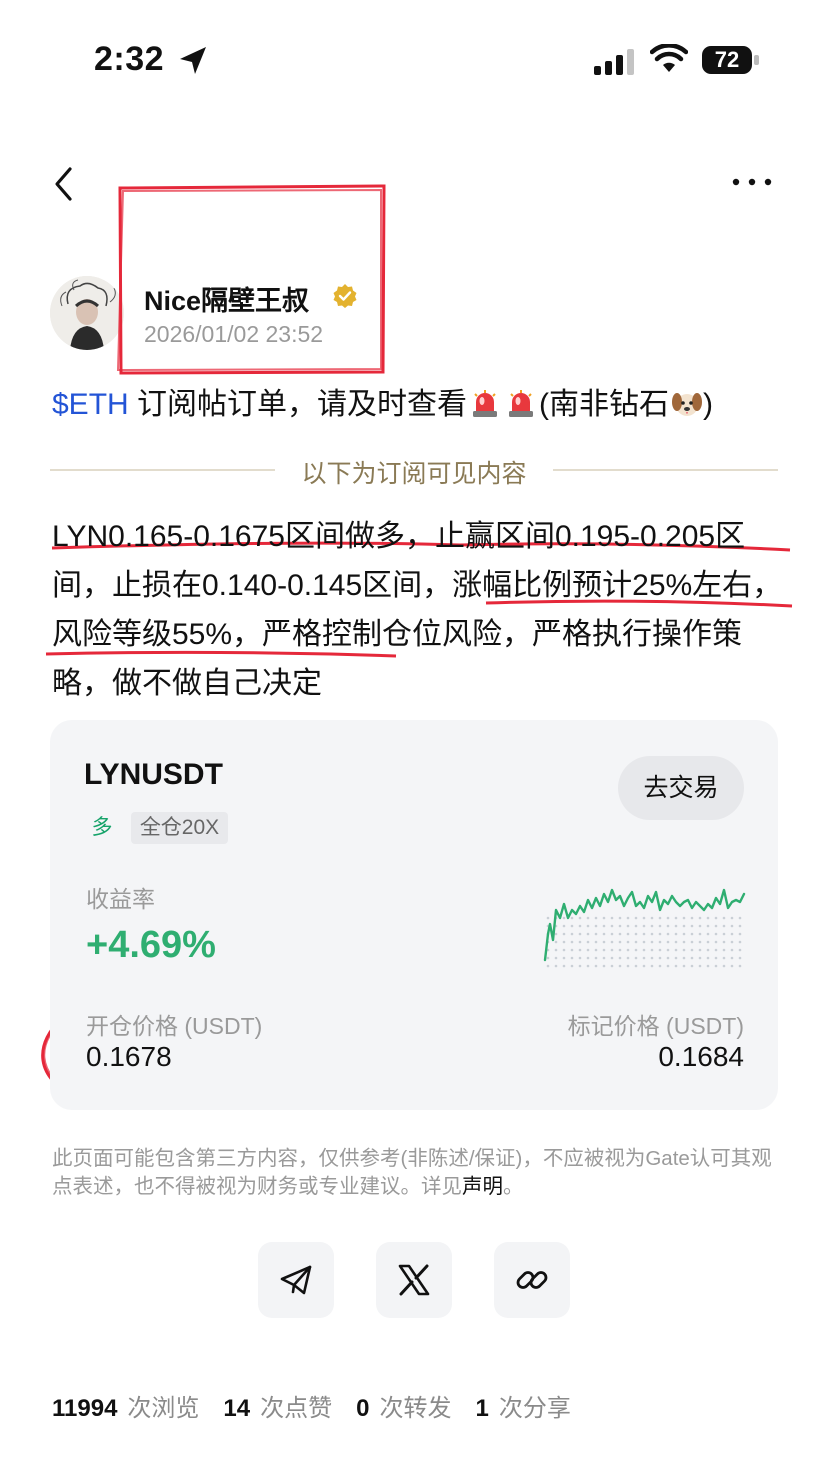 This screenshot has width=828, height=1460. I want to click on roi-label: 收益率, so click(120, 899).